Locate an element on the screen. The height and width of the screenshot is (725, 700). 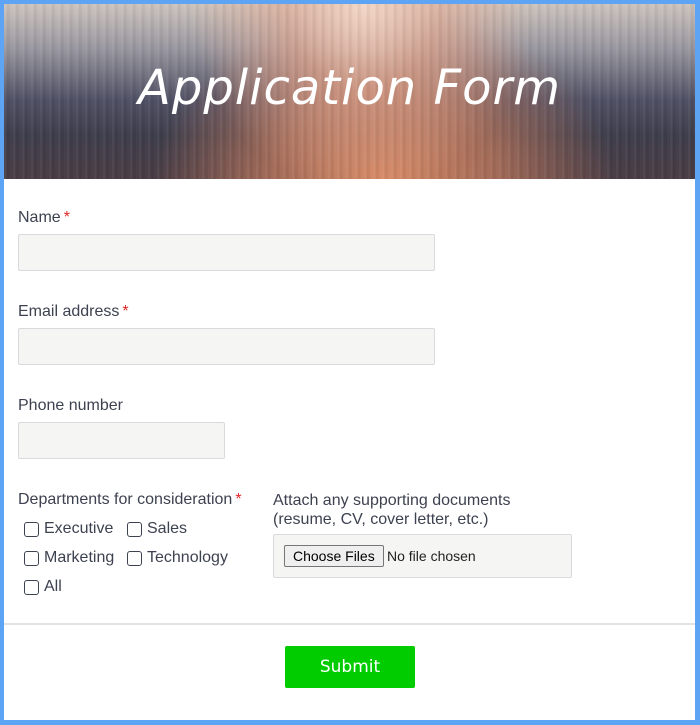
name-label: Name * is located at coordinates (44, 218).